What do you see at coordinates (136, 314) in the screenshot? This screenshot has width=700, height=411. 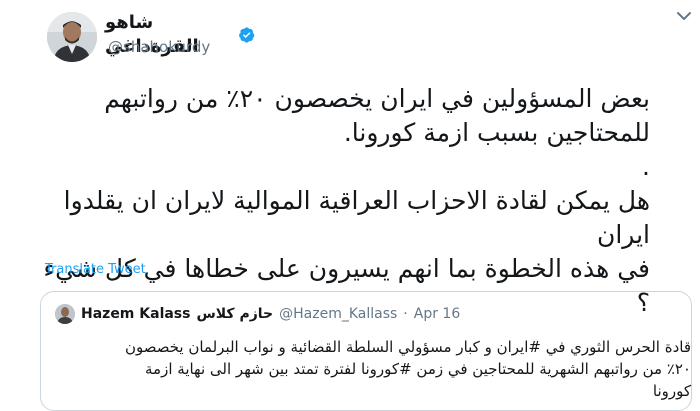 I see `quoted-name-en: Hazem Kalass` at bounding box center [136, 314].